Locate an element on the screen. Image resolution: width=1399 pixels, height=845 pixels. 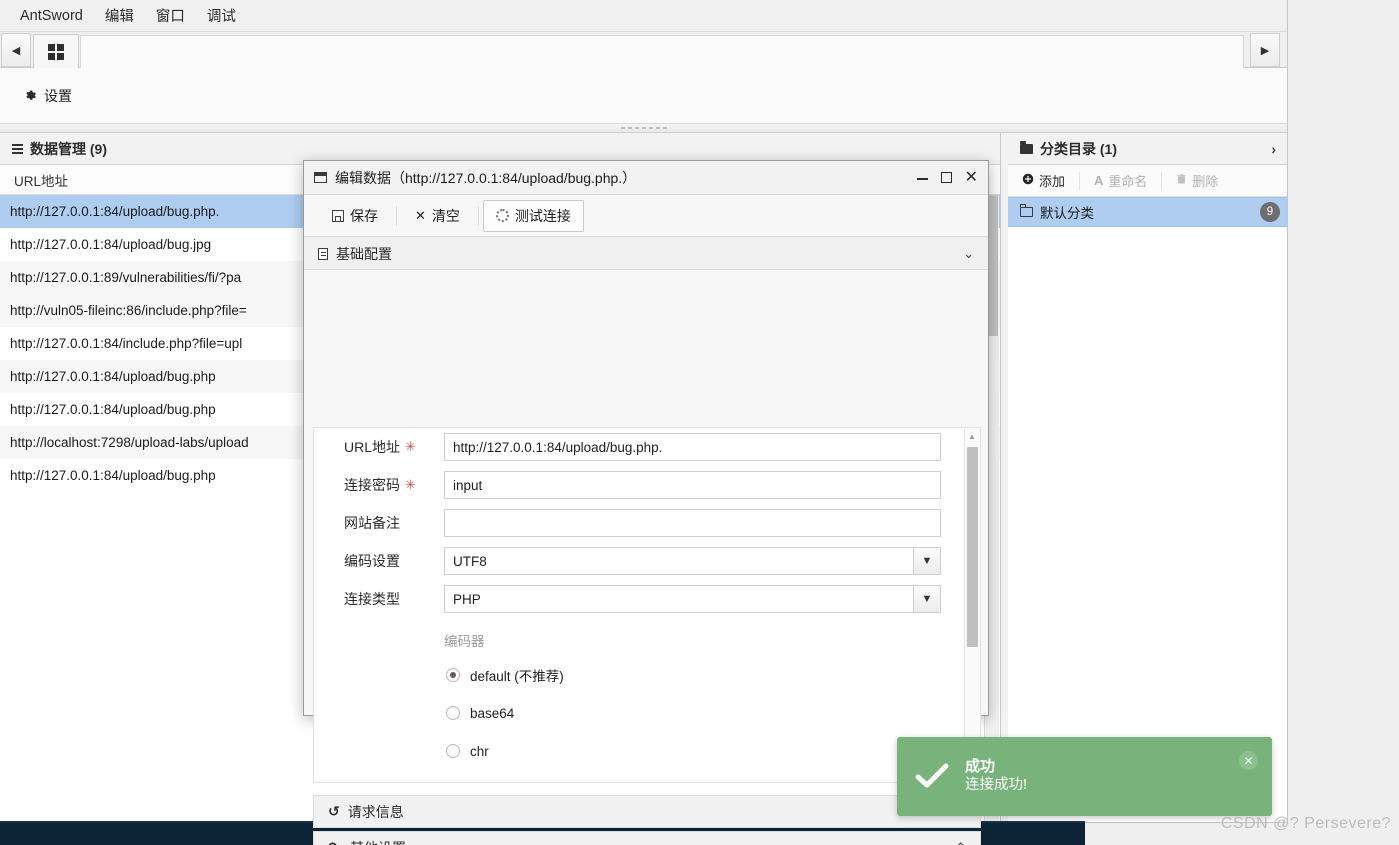
menu-item-antsword: AntSword is located at coordinates (51, 16).